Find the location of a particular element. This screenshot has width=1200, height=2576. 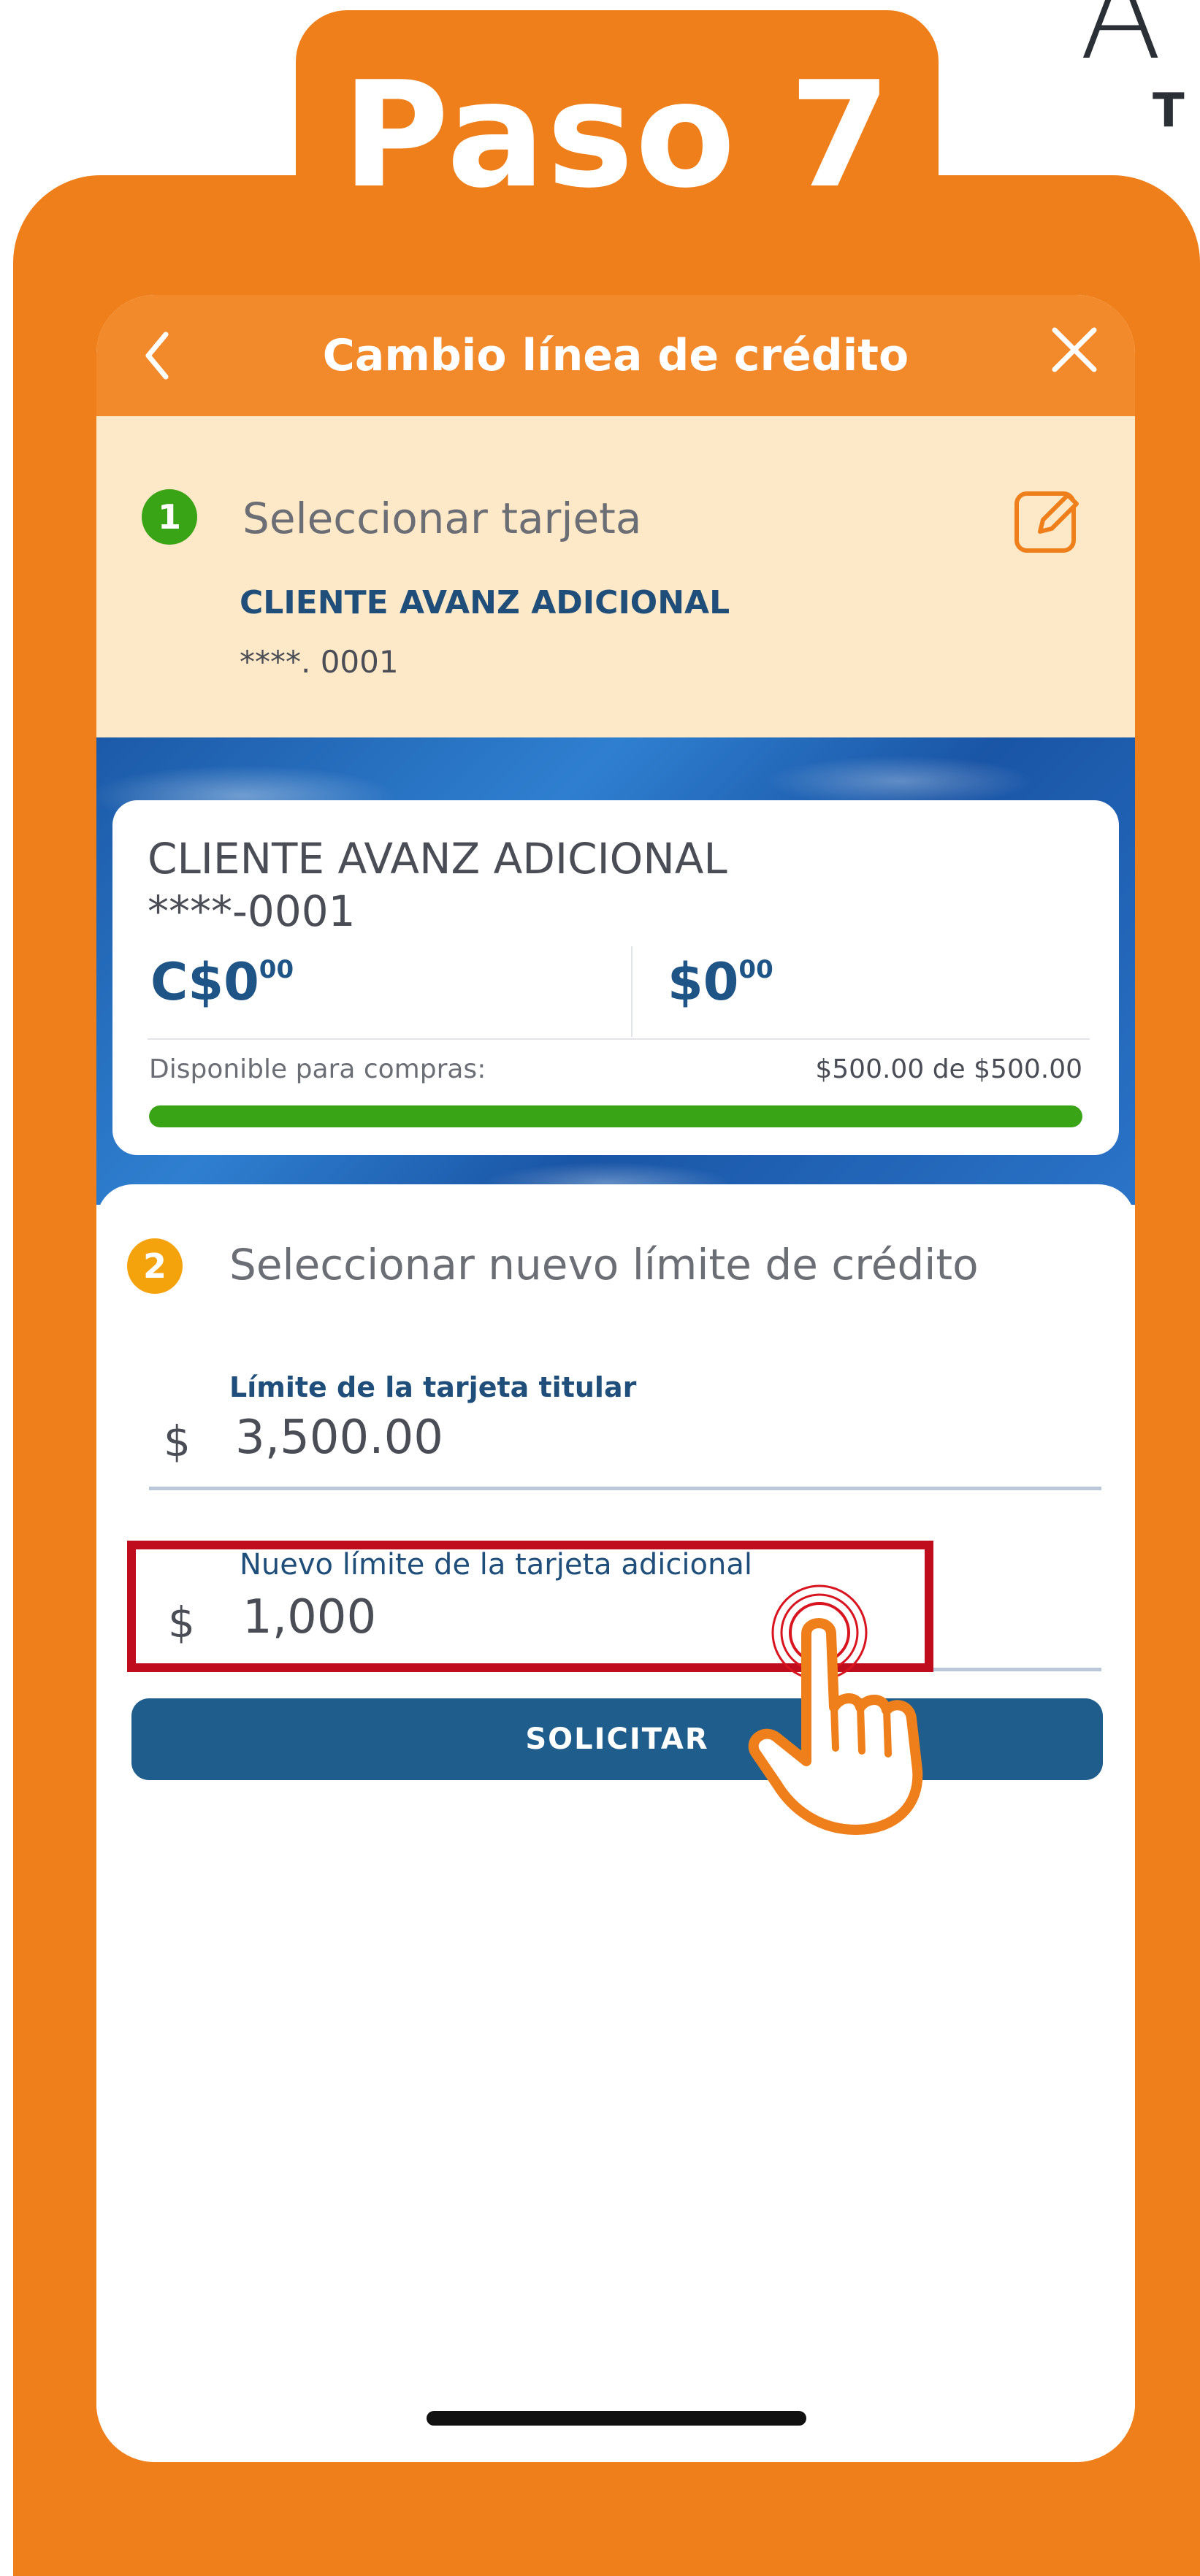

balance-local: C$000 is located at coordinates (222, 982).